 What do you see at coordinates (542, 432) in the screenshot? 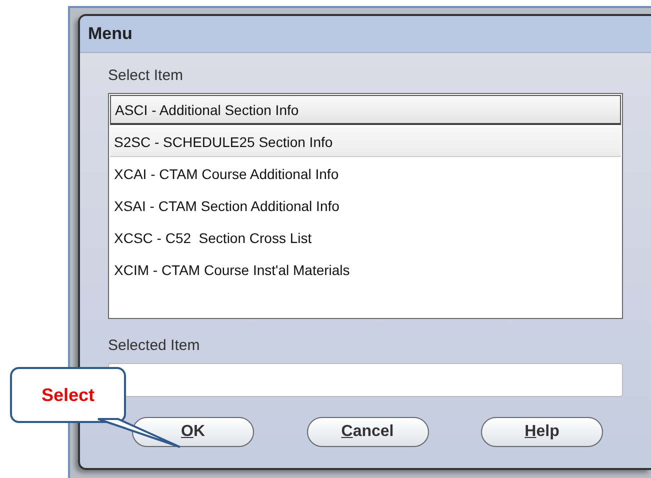
I see `dialog-button: Help` at bounding box center [542, 432].